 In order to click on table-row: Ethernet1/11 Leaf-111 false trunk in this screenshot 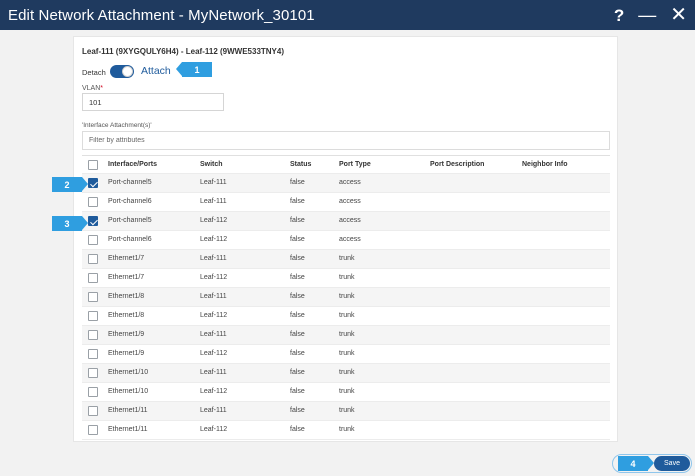, I will do `click(346, 411)`.